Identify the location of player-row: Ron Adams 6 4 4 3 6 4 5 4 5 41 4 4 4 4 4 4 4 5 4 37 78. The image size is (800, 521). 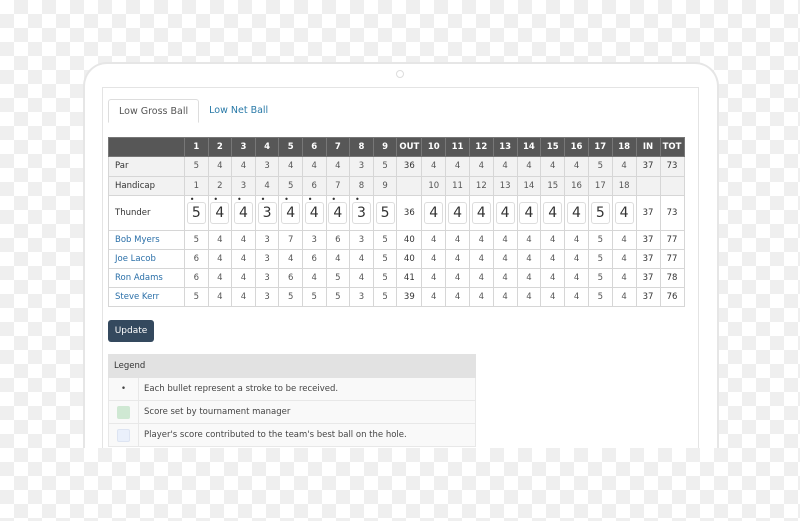
(396, 278).